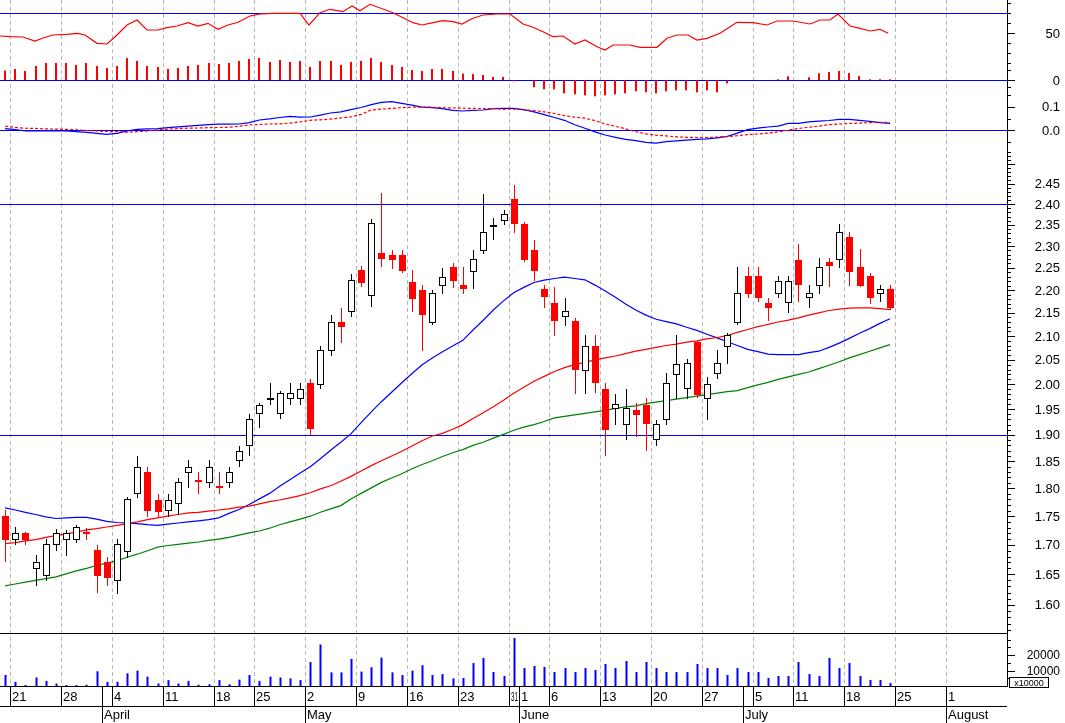 This screenshot has width=1065, height=723. I want to click on multiplier-label: x10000, so click(1029, 682).